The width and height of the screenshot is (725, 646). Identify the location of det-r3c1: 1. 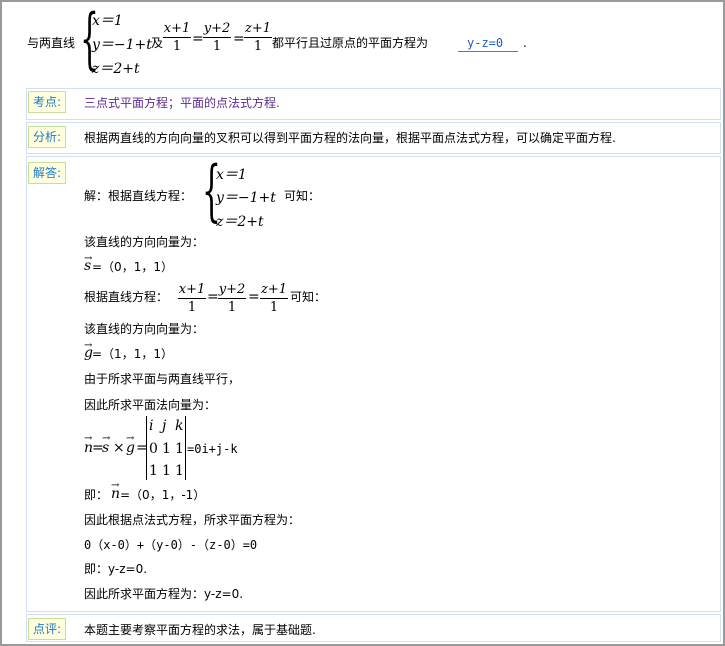
(153, 471).